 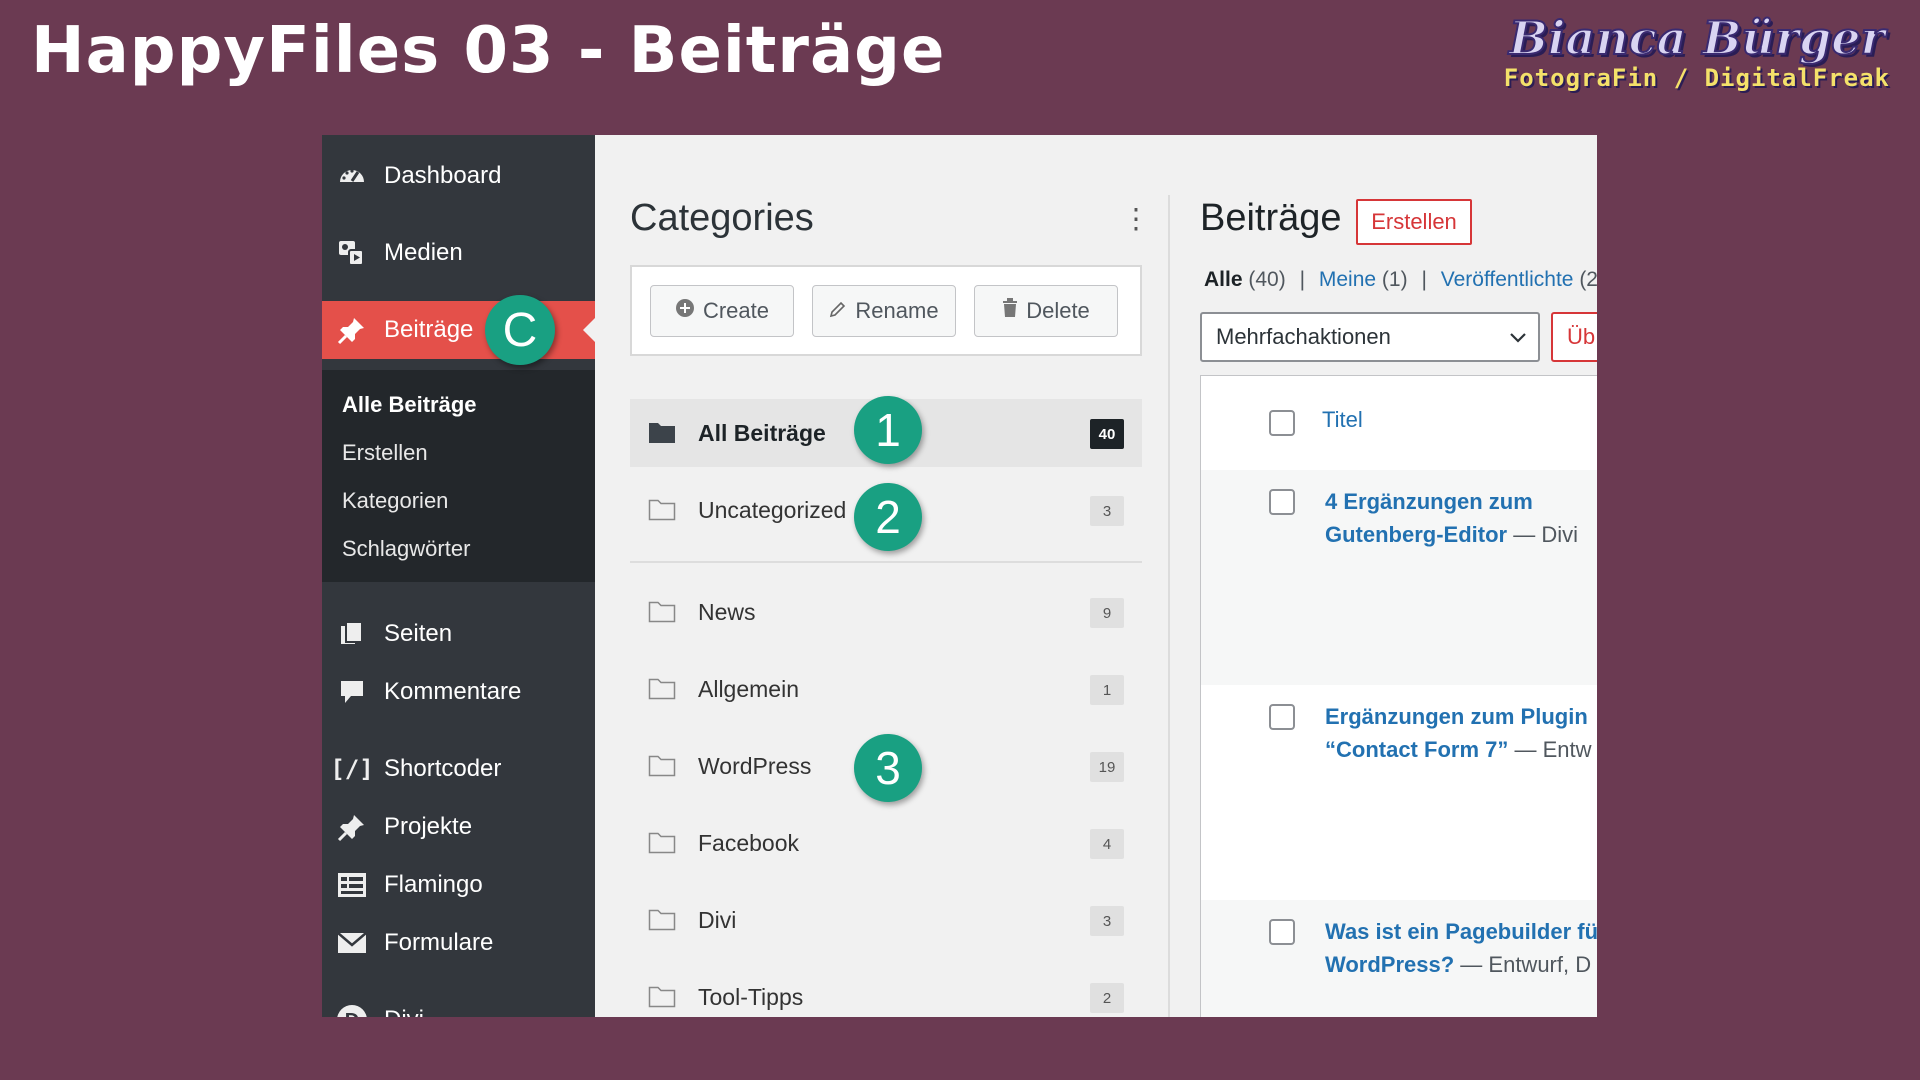 I want to click on post-title-line: WordPress?, so click(x=1390, y=964).